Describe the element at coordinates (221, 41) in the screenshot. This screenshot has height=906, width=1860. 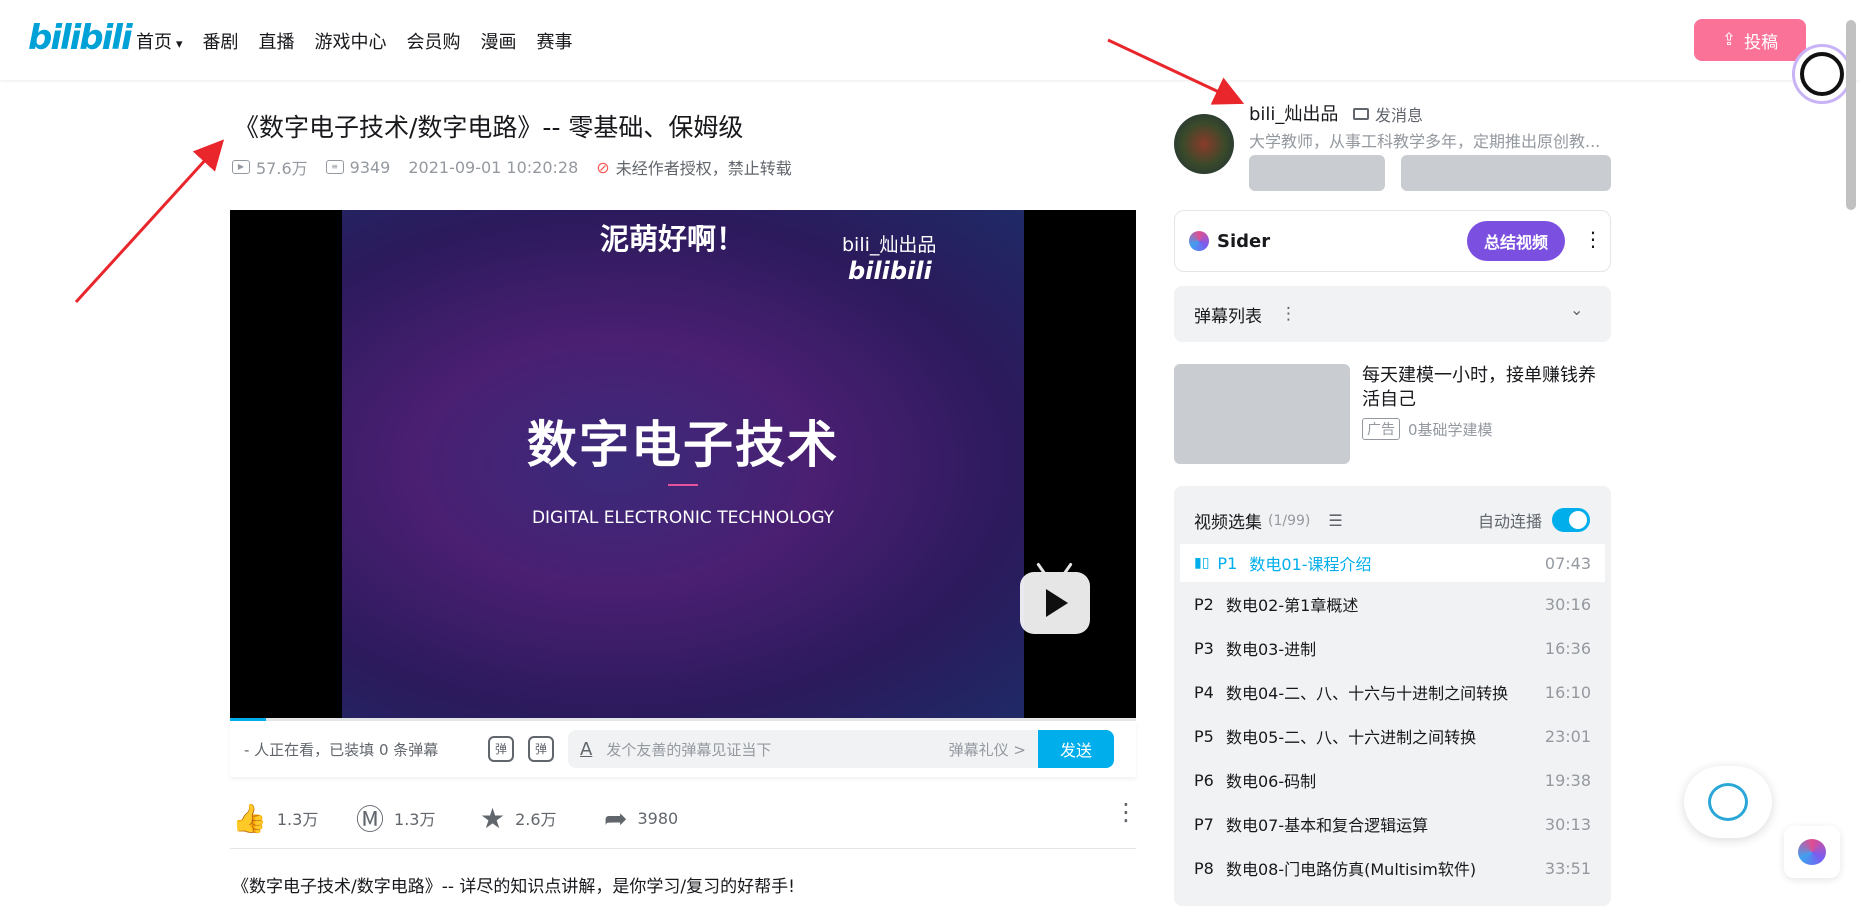
I see `nav-anime: 番剧` at that location.